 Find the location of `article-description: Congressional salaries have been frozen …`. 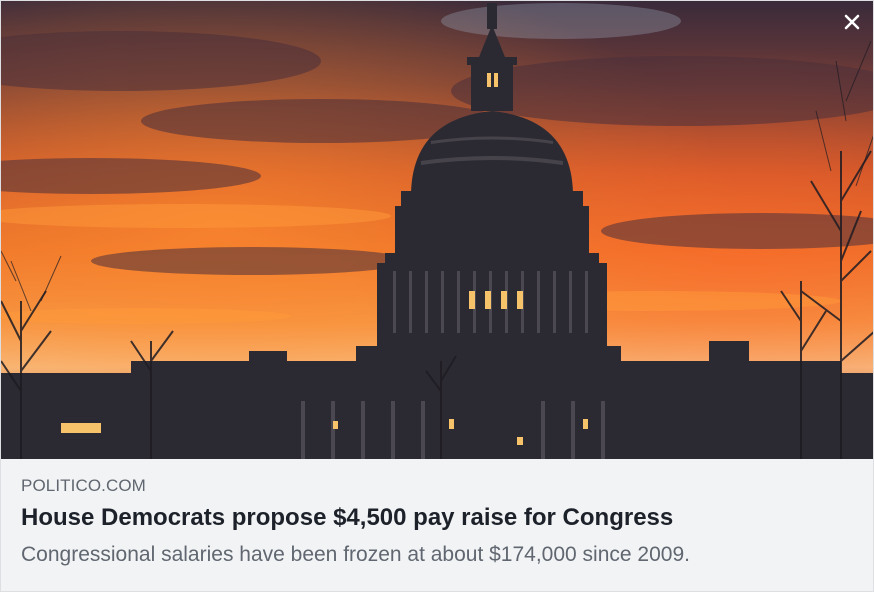

article-description: Congressional salaries have been frozen … is located at coordinates (355, 554).